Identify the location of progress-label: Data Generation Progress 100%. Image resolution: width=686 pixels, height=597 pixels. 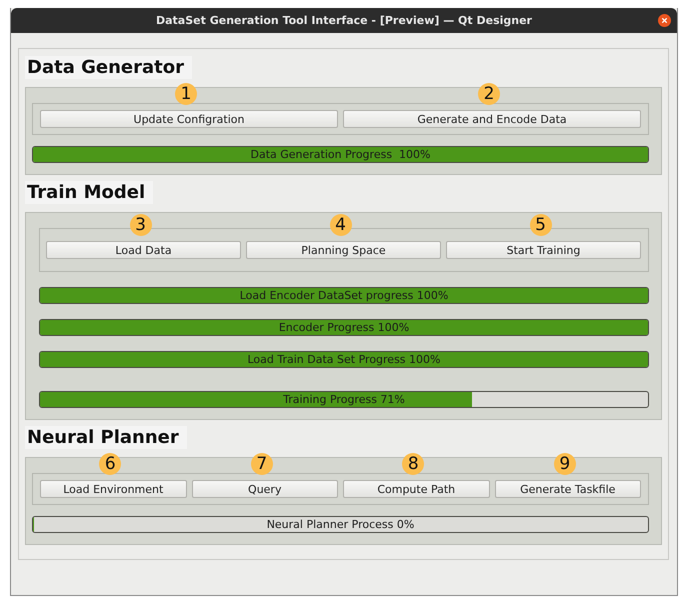
(340, 154).